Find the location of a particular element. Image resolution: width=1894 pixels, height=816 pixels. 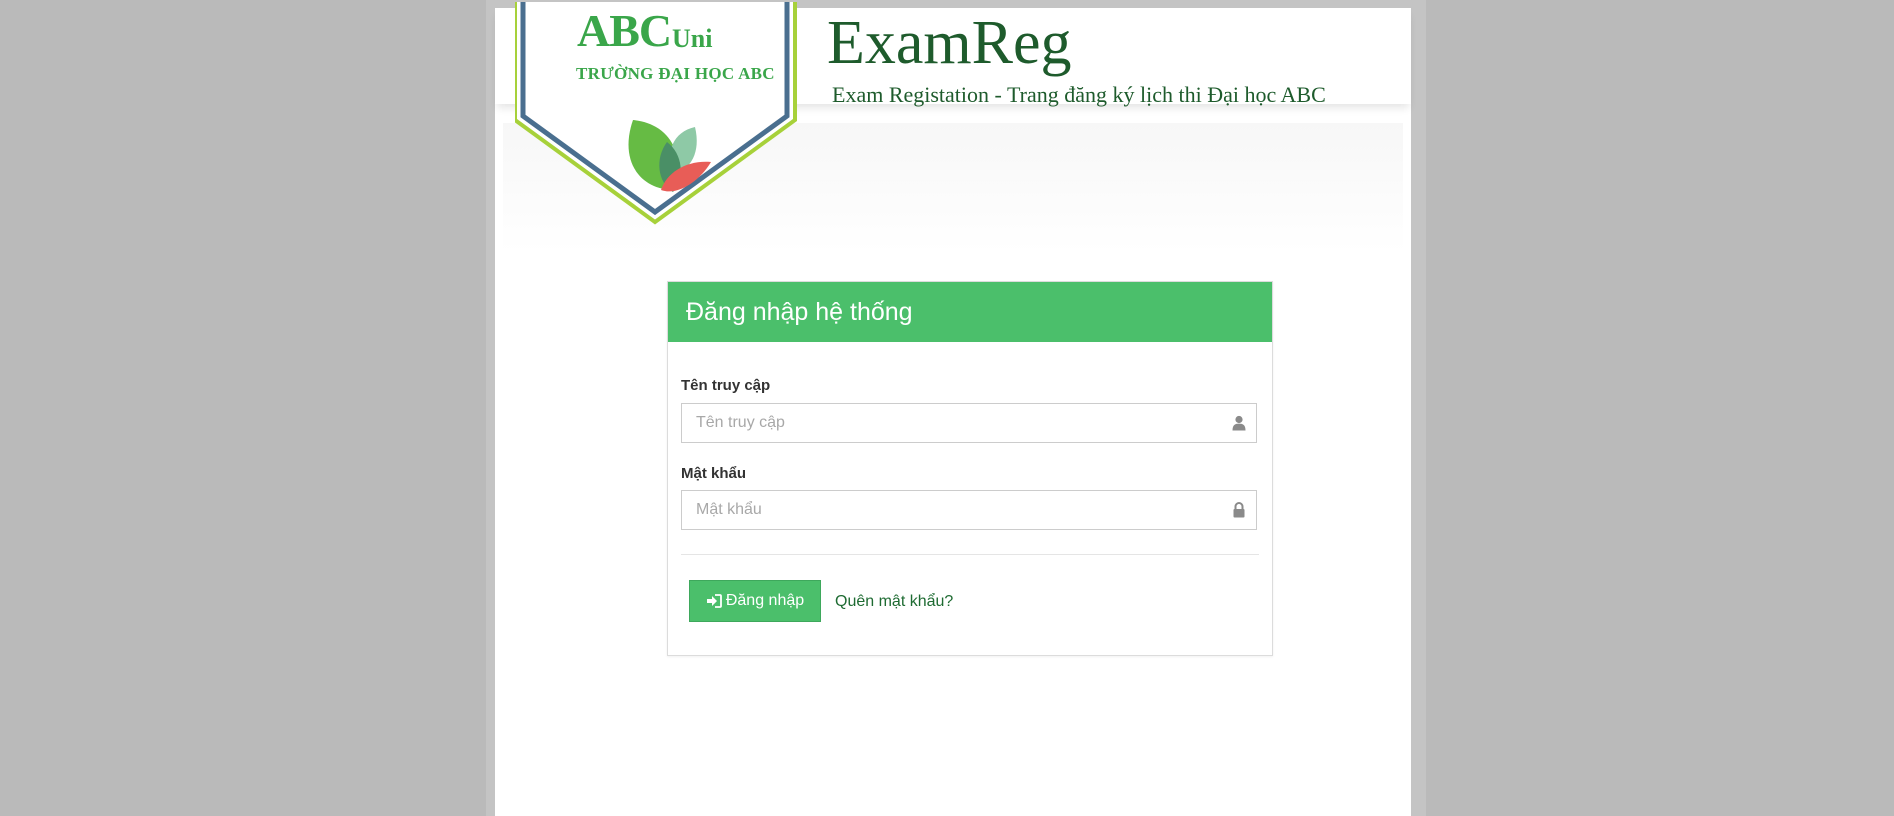

password-label: Mật khẩu is located at coordinates (714, 473).